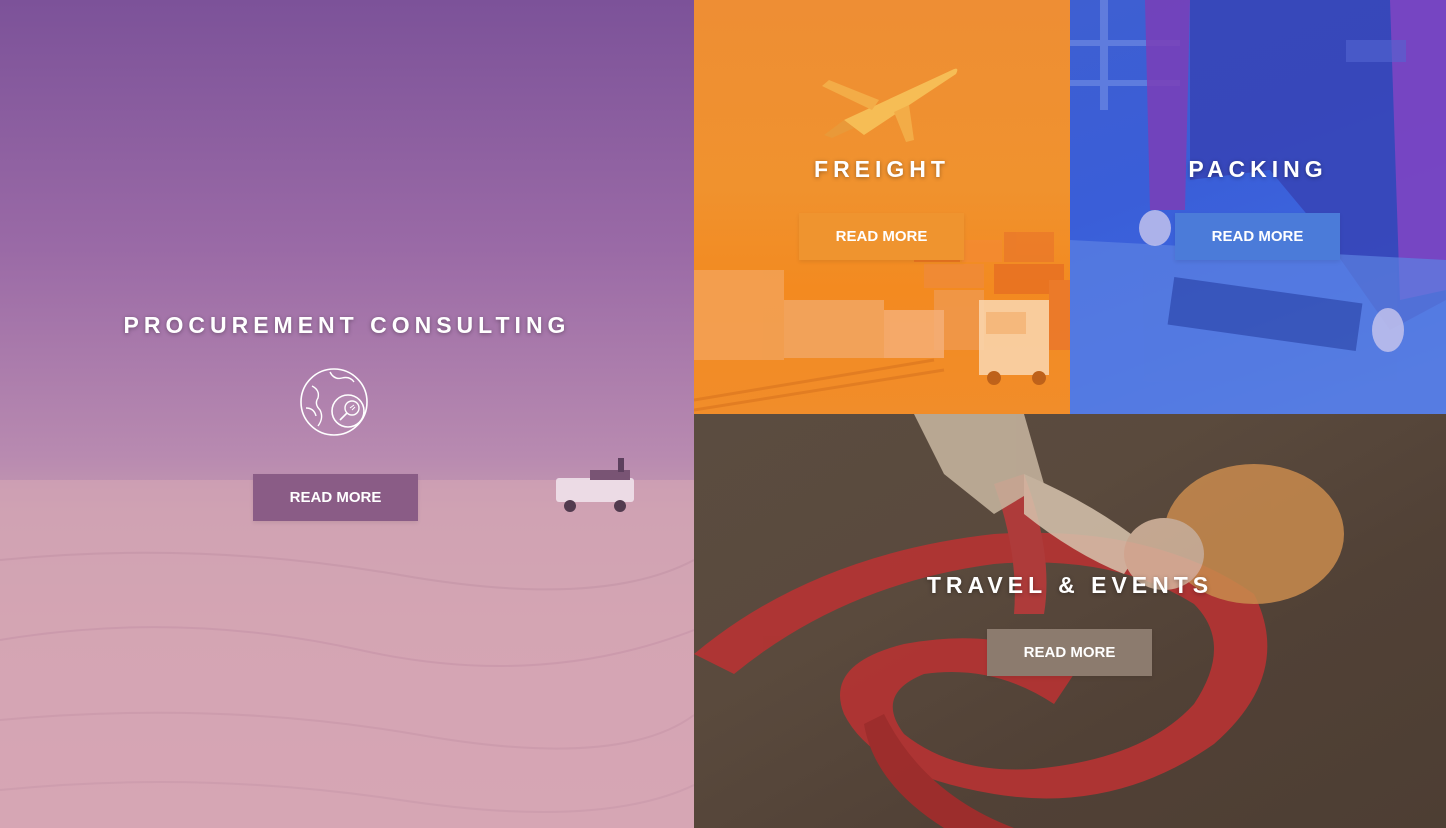  Describe the element at coordinates (1258, 169) in the screenshot. I see `panel-title: PACKING` at that location.